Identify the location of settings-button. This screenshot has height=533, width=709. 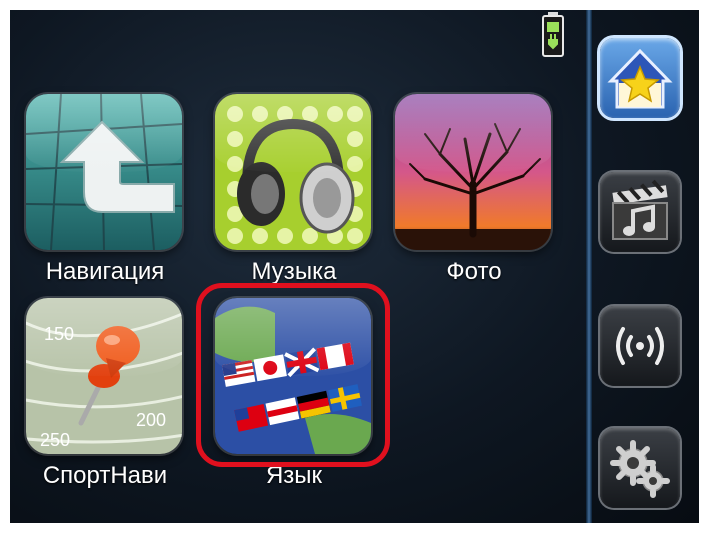
(640, 468).